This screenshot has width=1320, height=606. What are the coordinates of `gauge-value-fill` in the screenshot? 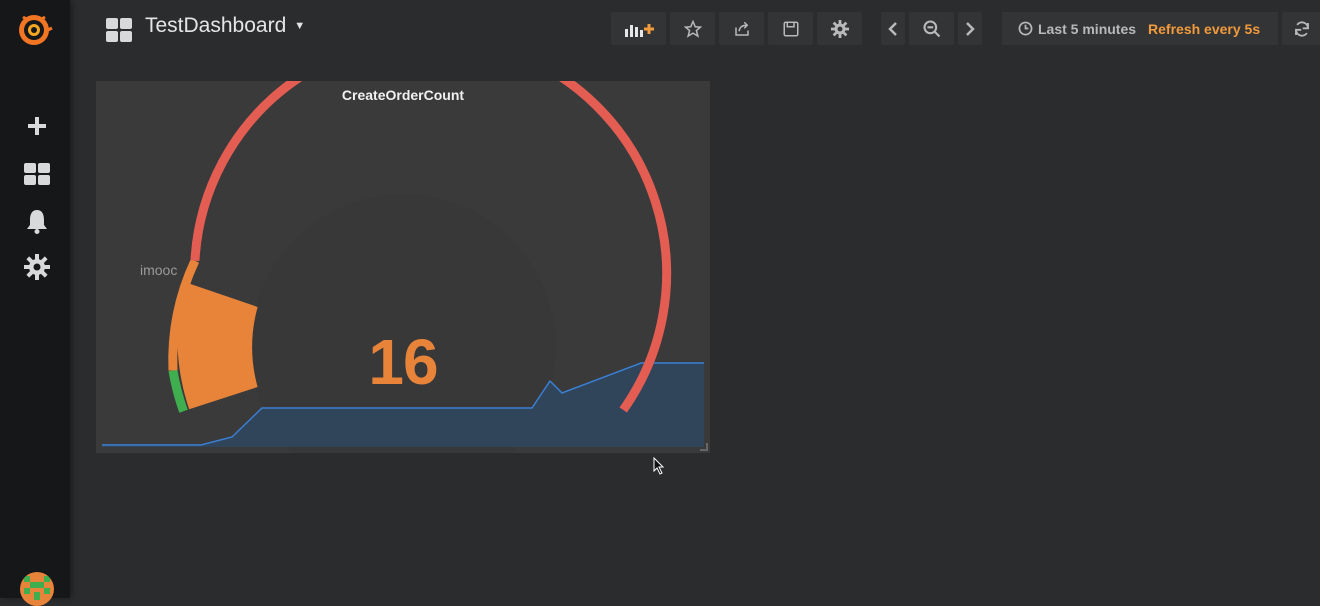 It's located at (217, 345).